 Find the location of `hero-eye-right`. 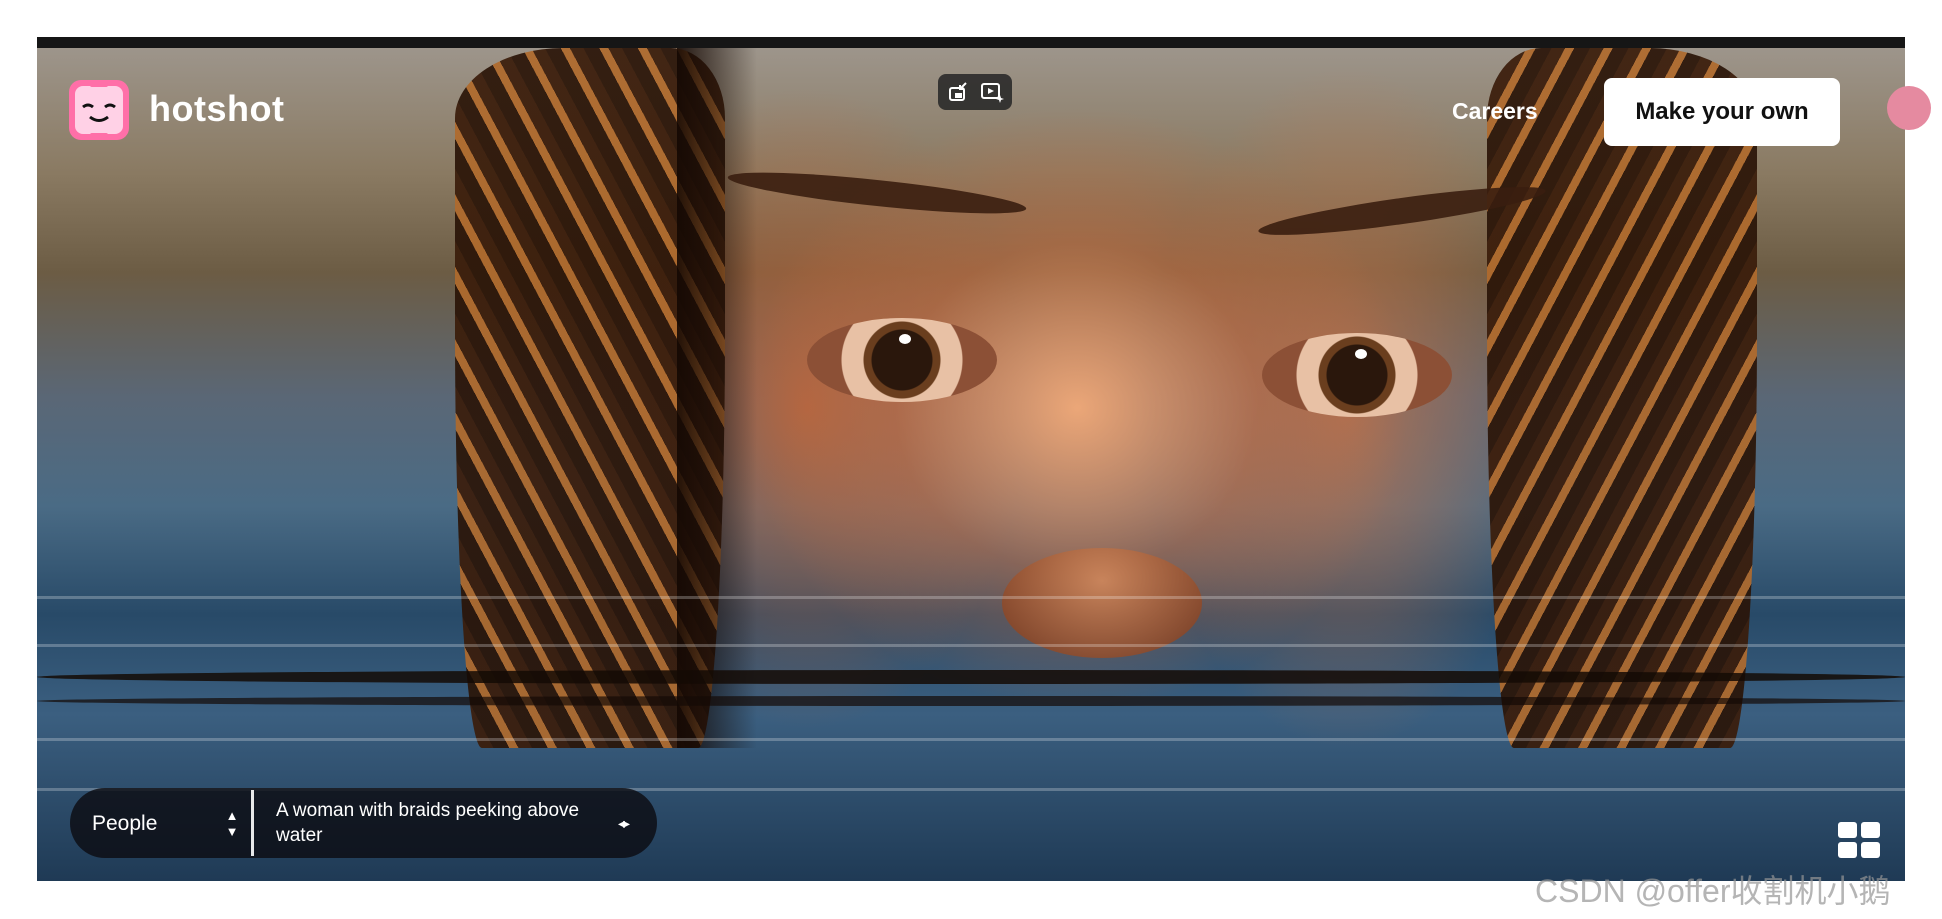

hero-eye-right is located at coordinates (1357, 375).